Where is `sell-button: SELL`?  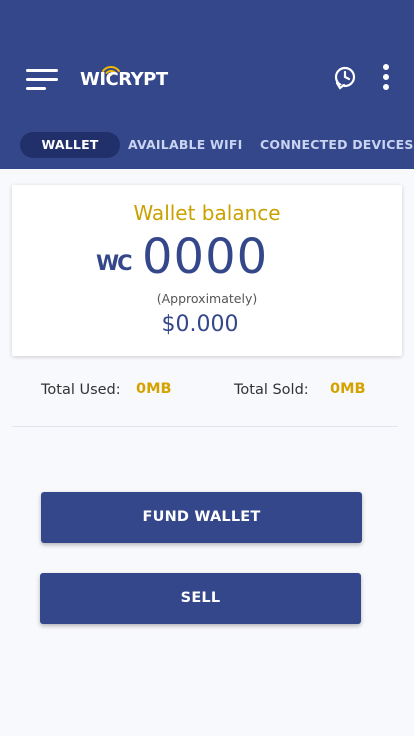 sell-button: SELL is located at coordinates (200, 598).